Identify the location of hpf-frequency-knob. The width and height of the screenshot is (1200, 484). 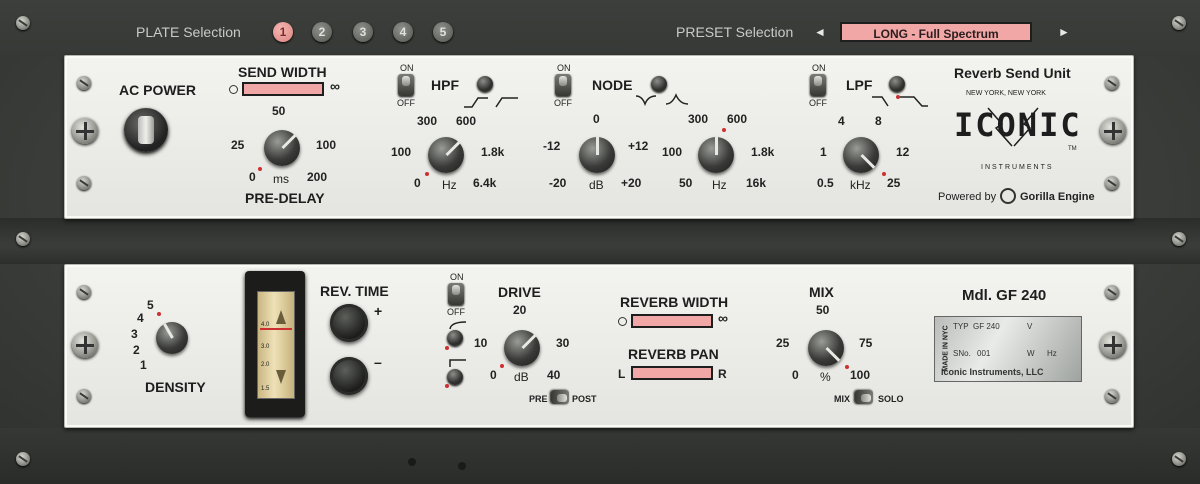
(446, 155).